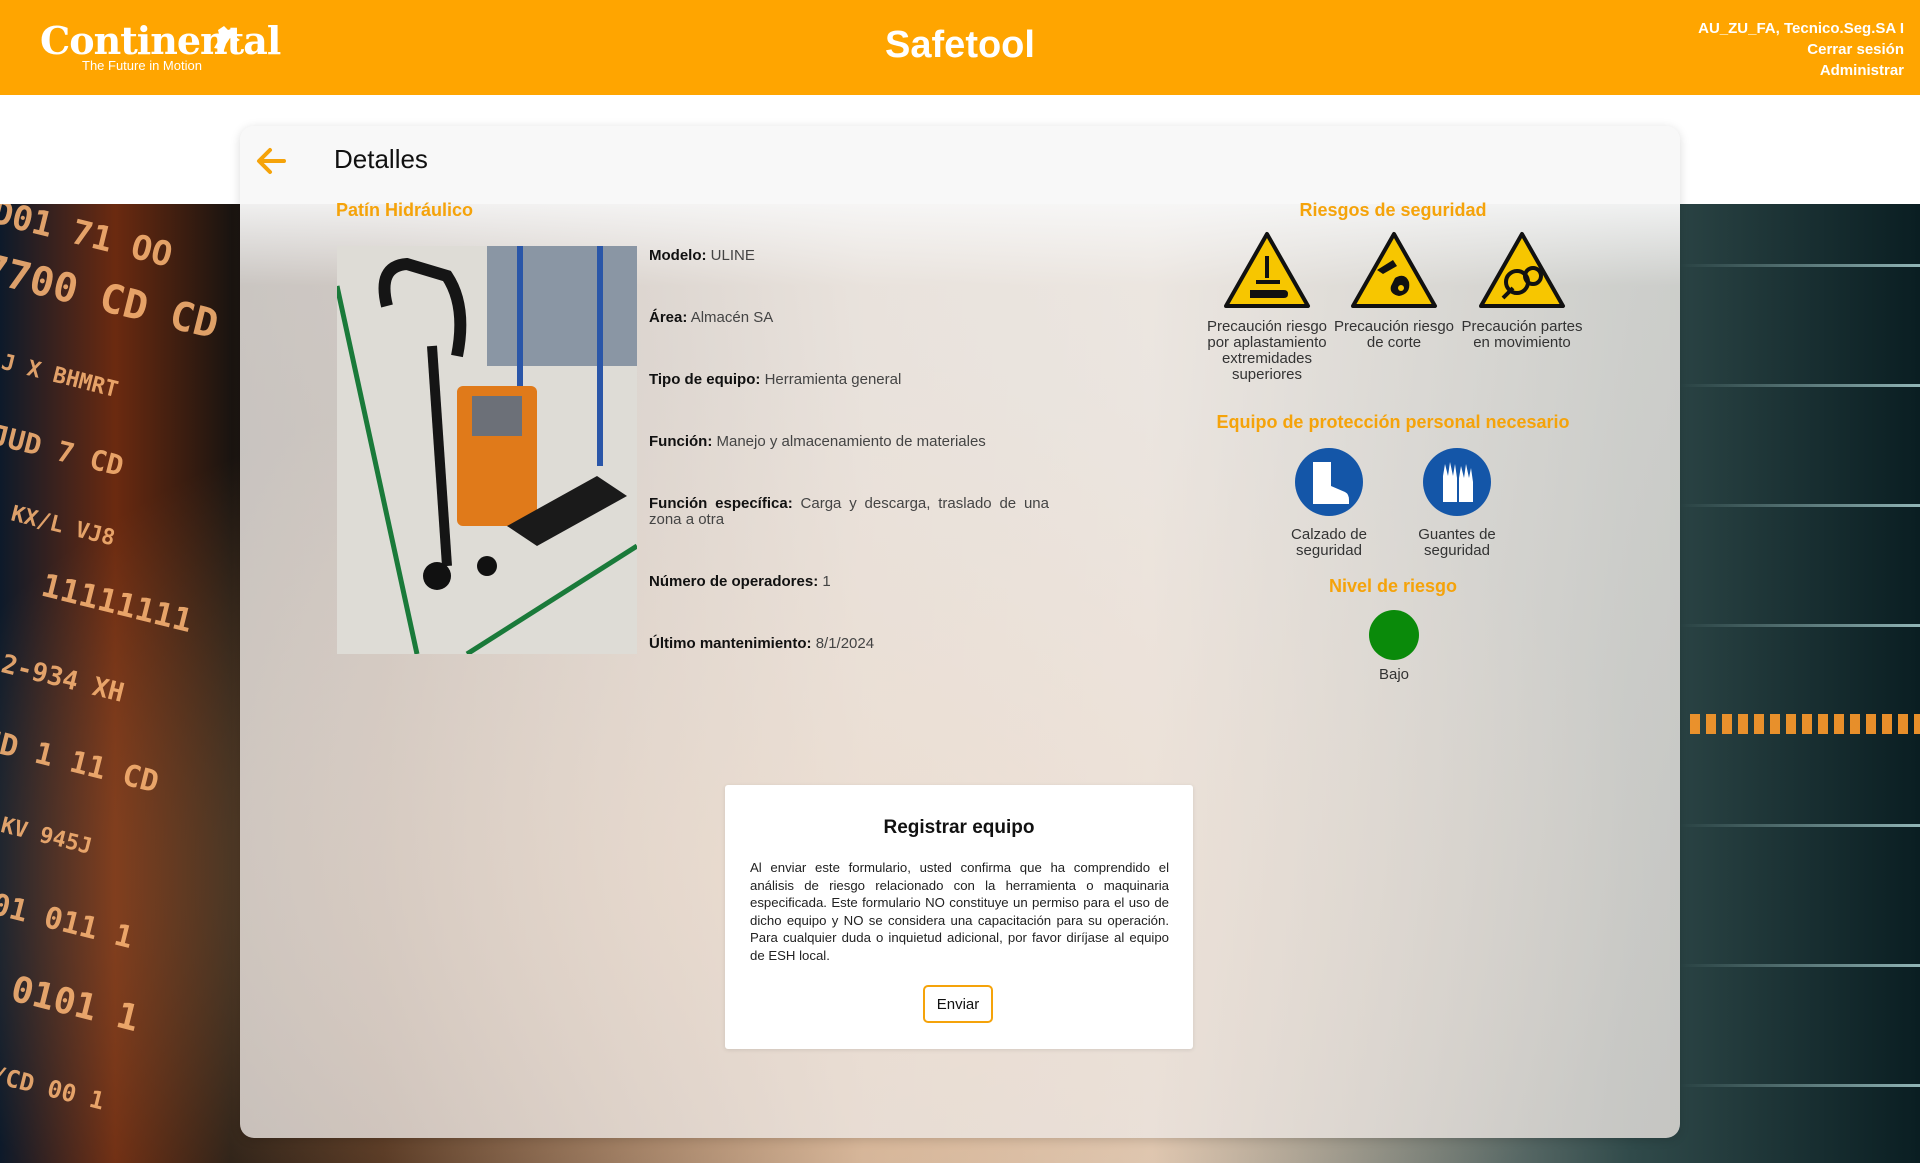 This screenshot has width=1920, height=1163. What do you see at coordinates (668, 317) in the screenshot?
I see `field-label: Área:` at bounding box center [668, 317].